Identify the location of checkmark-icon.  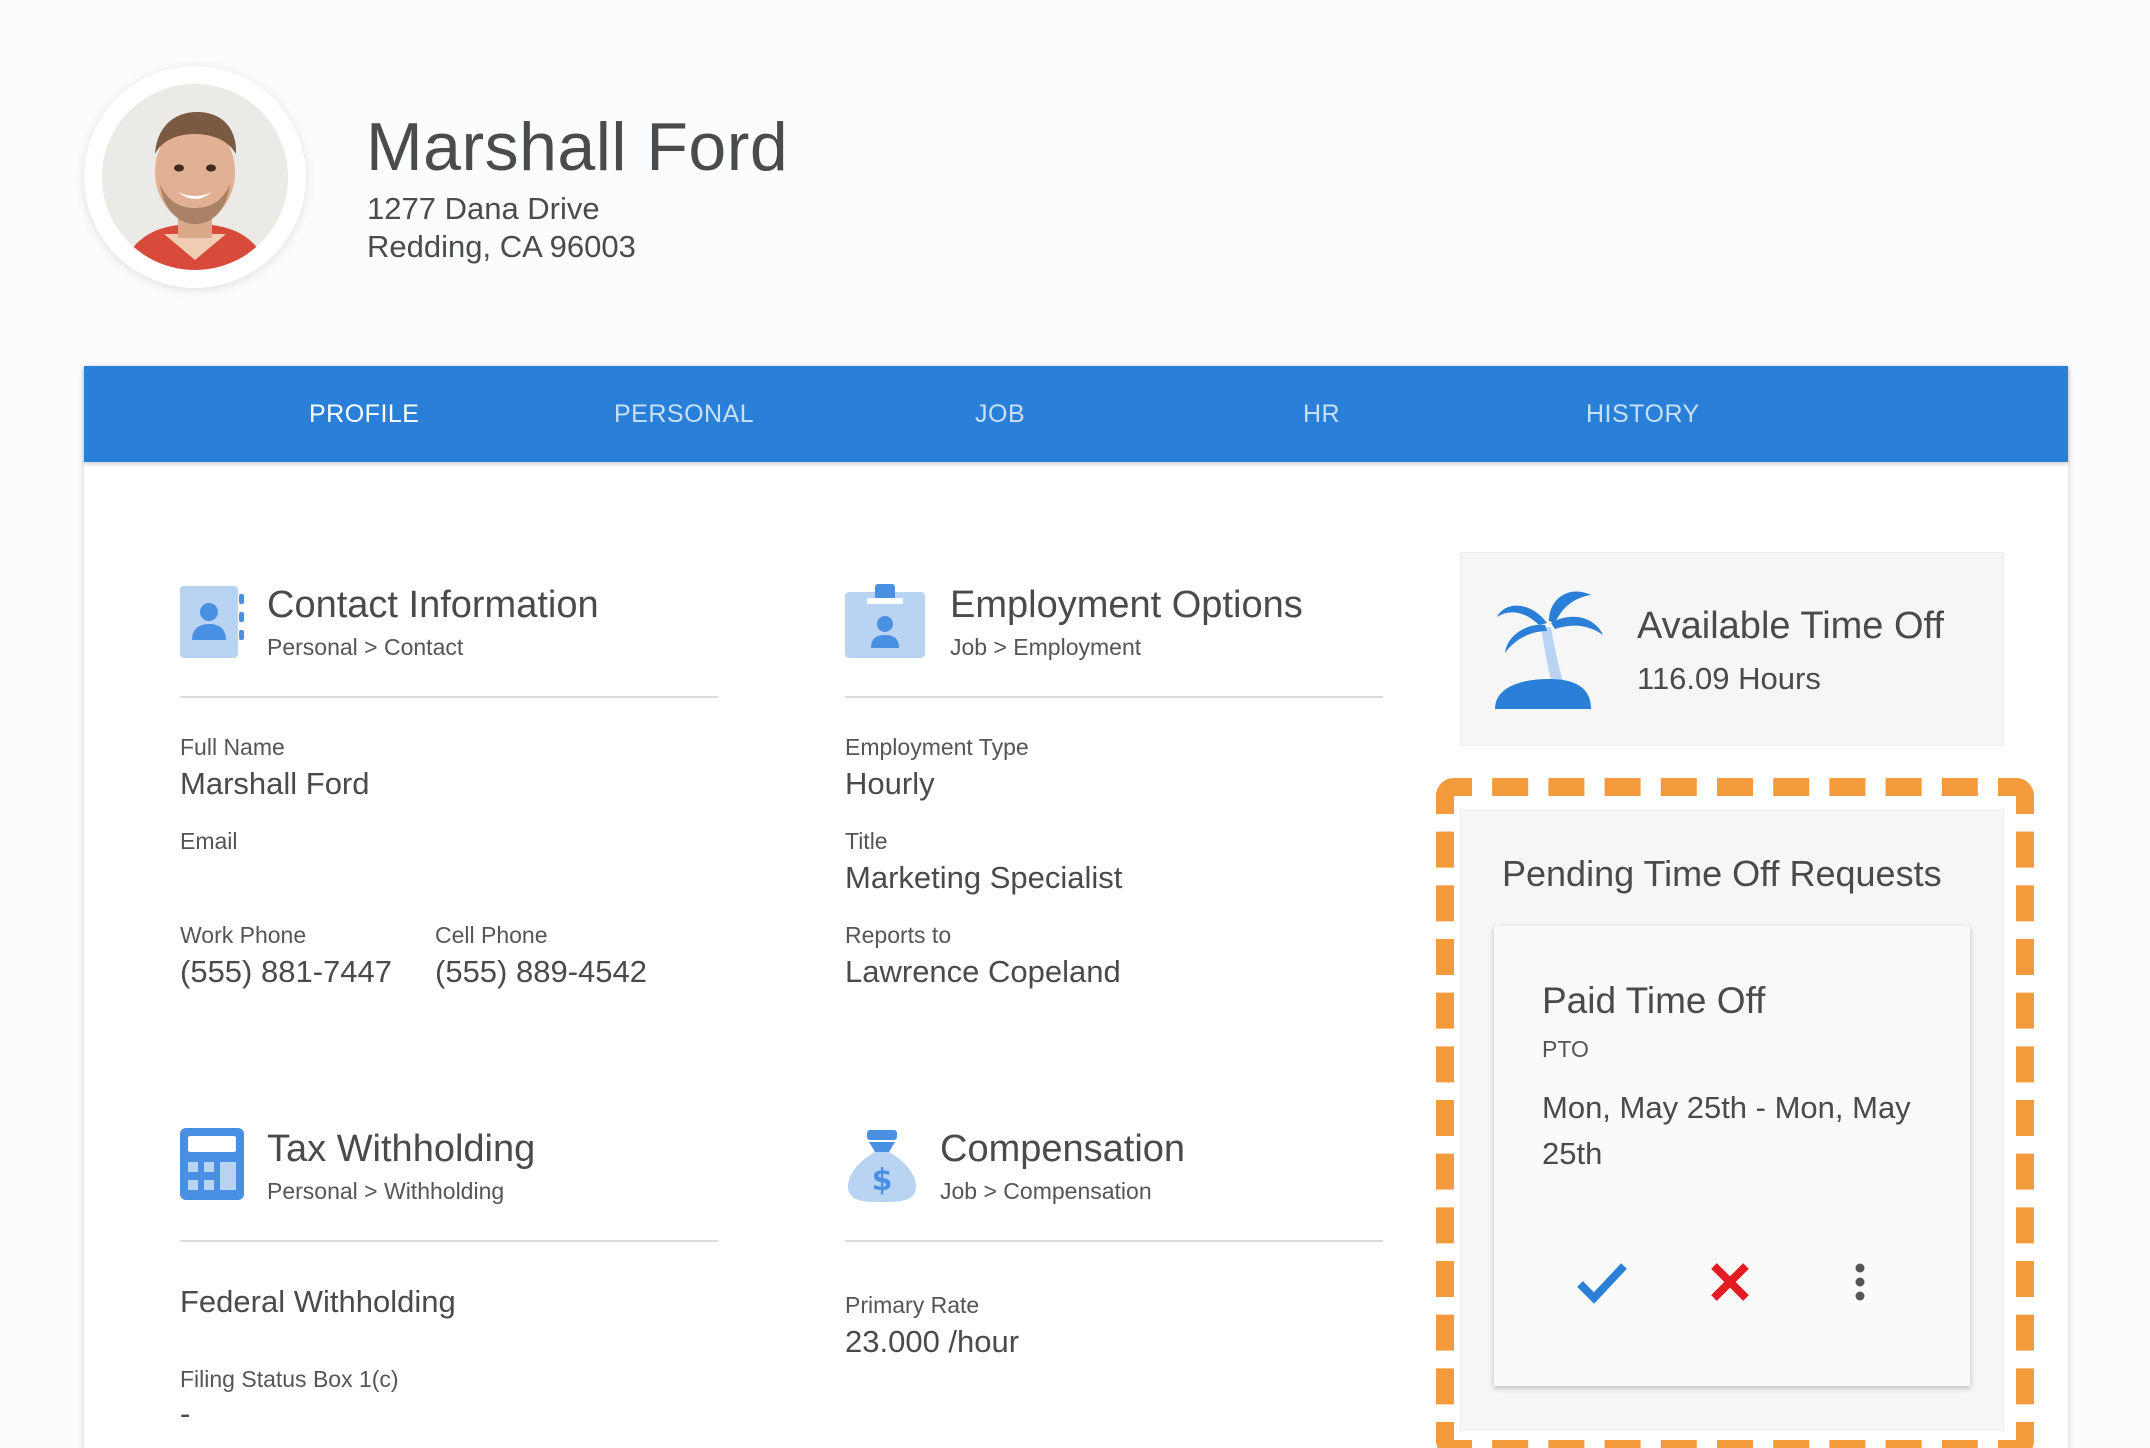
(1602, 1283).